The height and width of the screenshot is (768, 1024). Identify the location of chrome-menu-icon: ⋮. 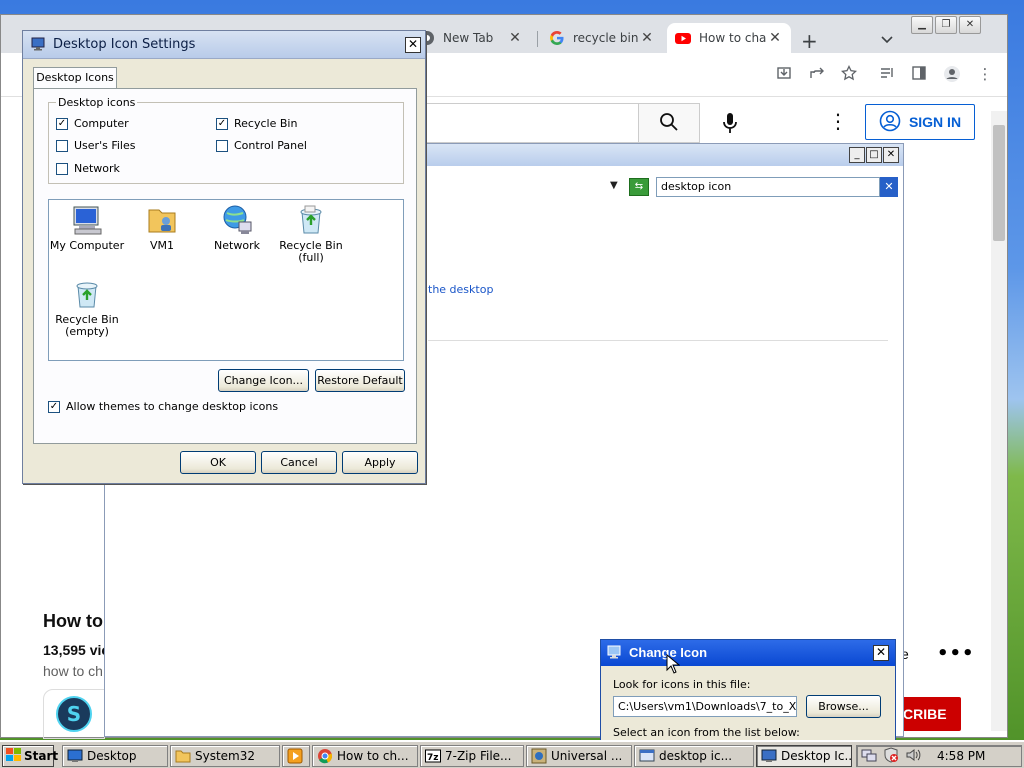
(985, 74).